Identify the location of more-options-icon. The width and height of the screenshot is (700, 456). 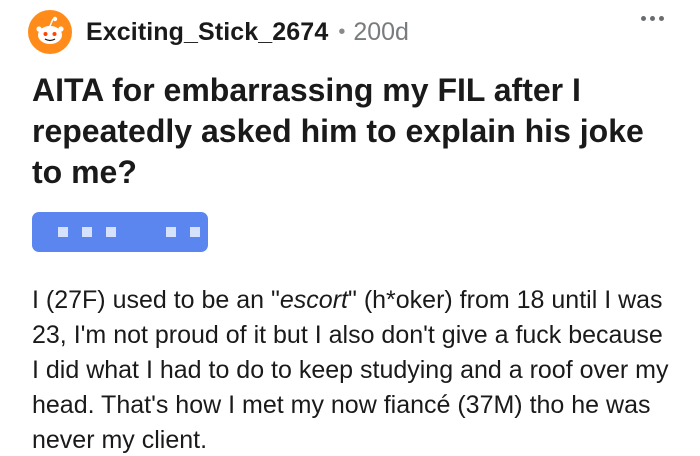
(652, 18).